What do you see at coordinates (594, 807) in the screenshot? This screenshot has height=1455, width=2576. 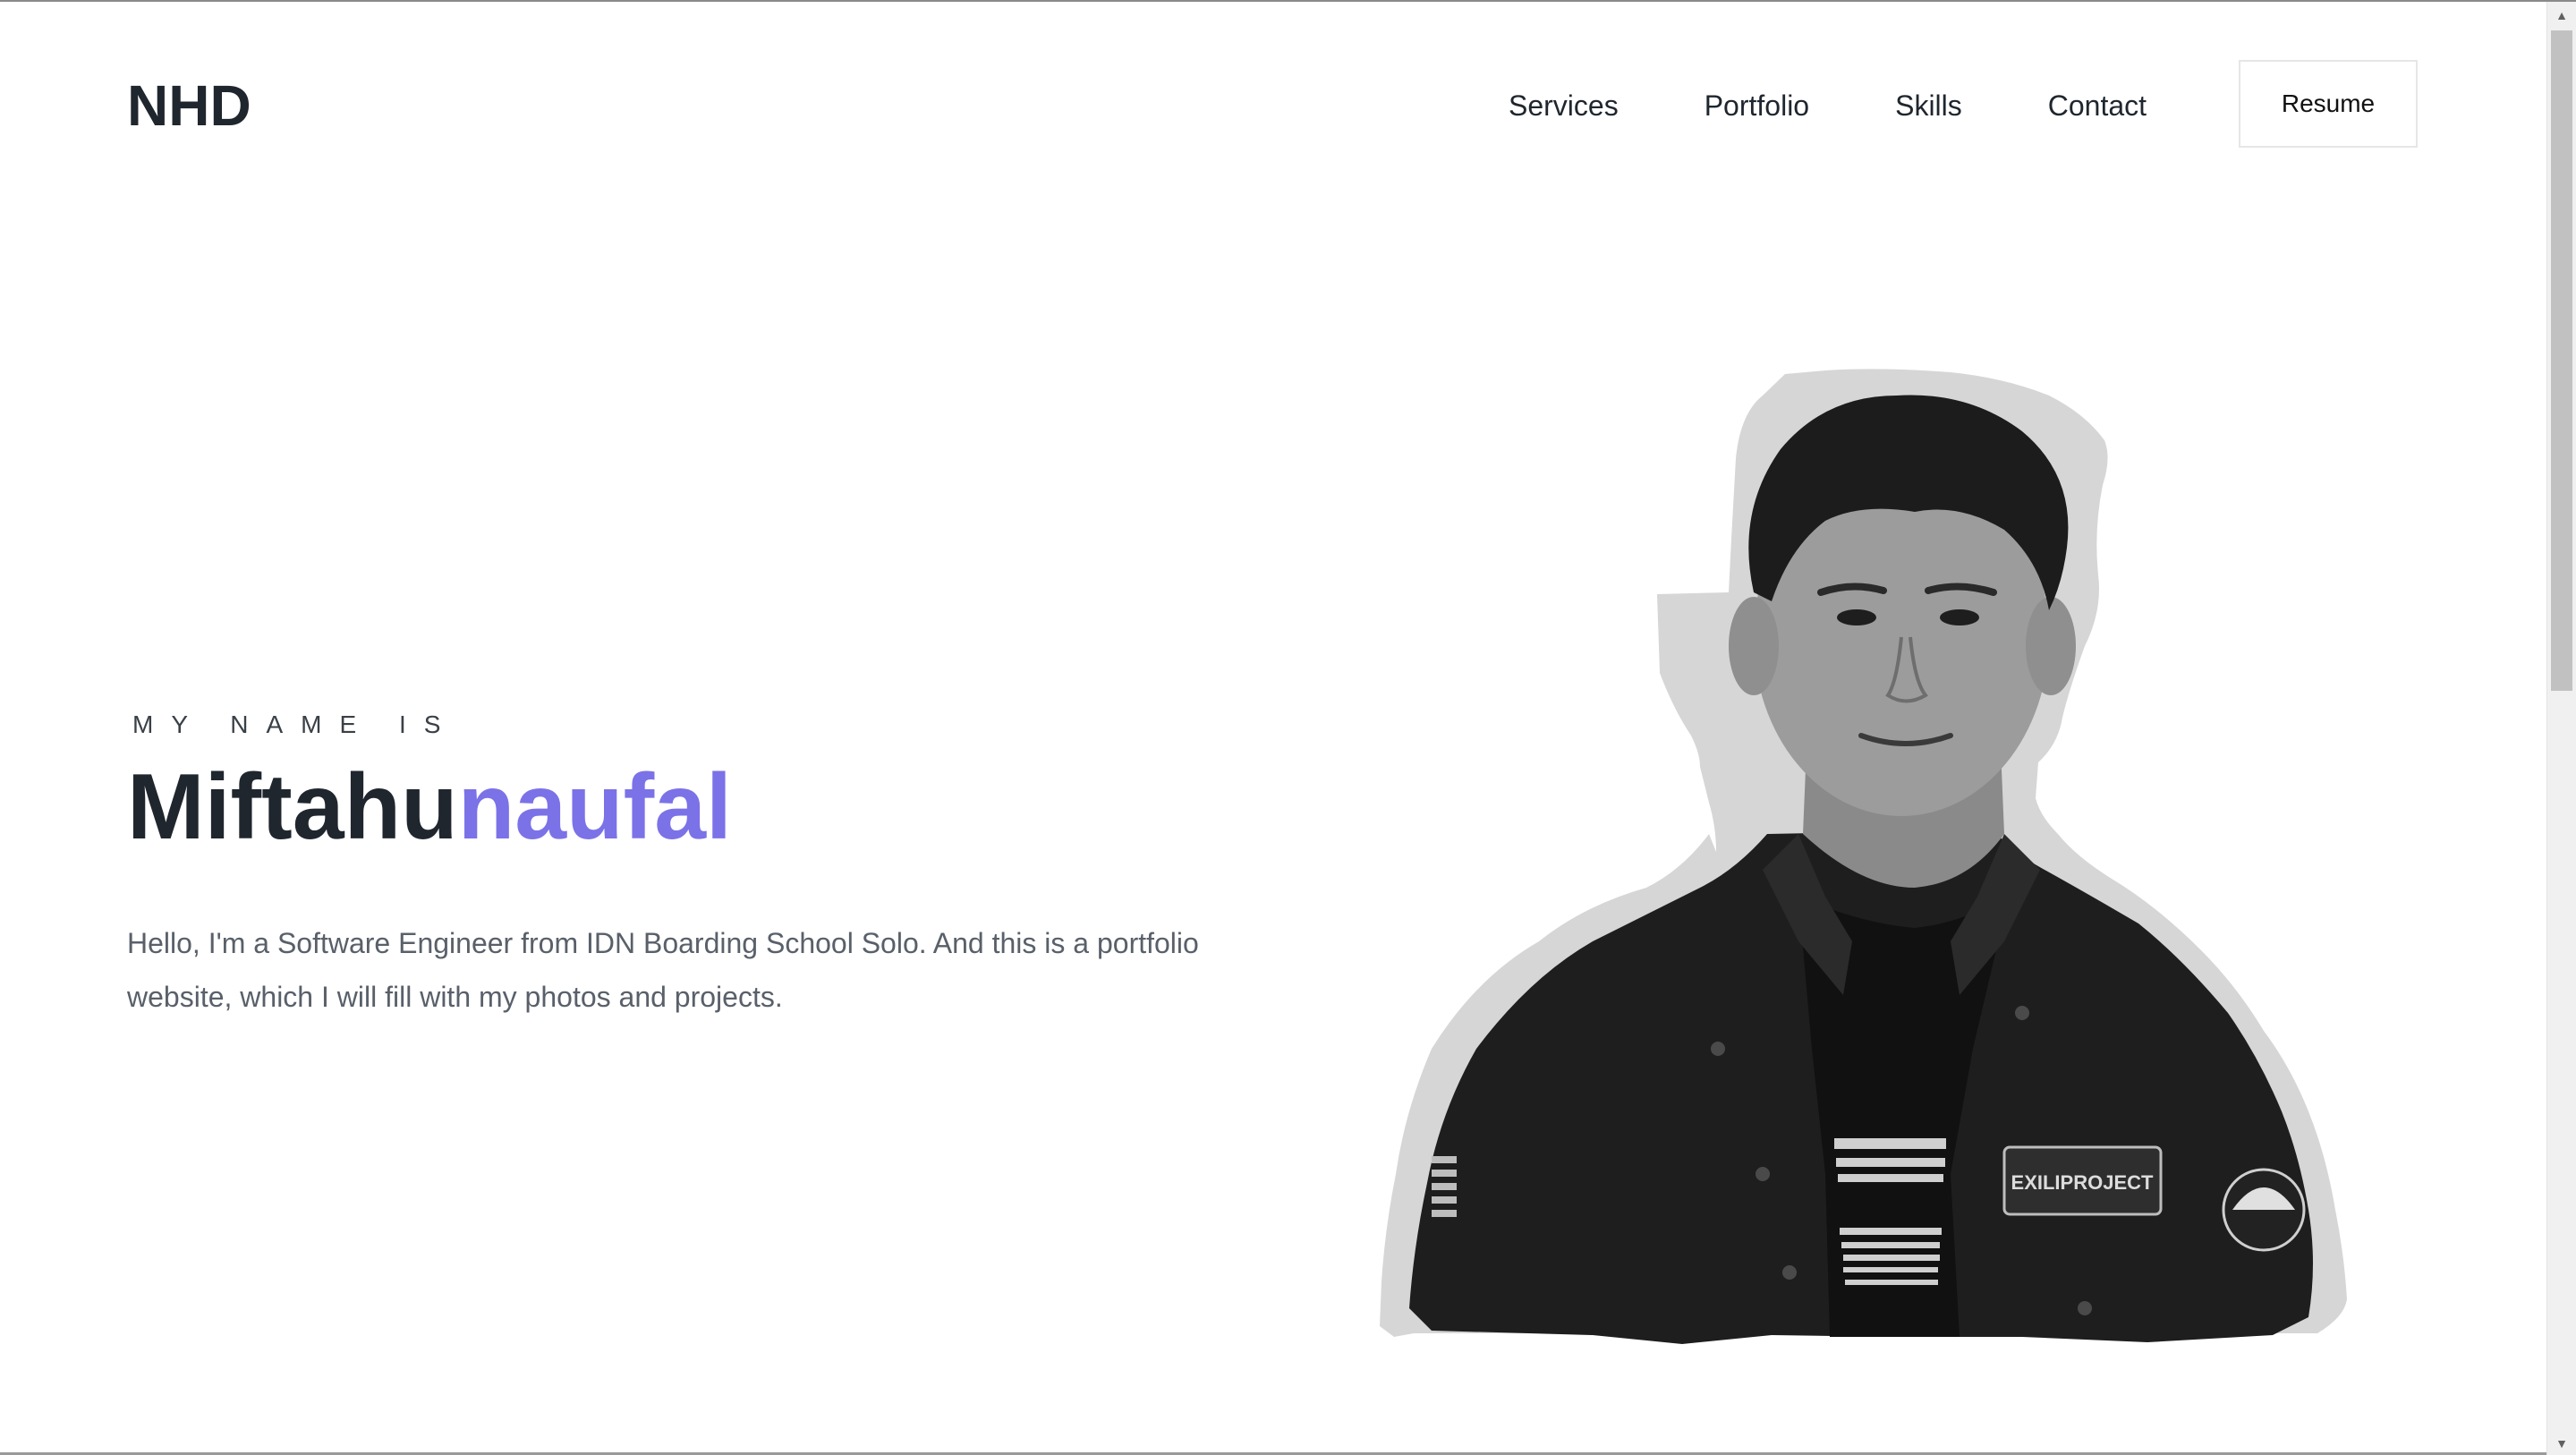 I see `hero-last-name: naufal` at bounding box center [594, 807].